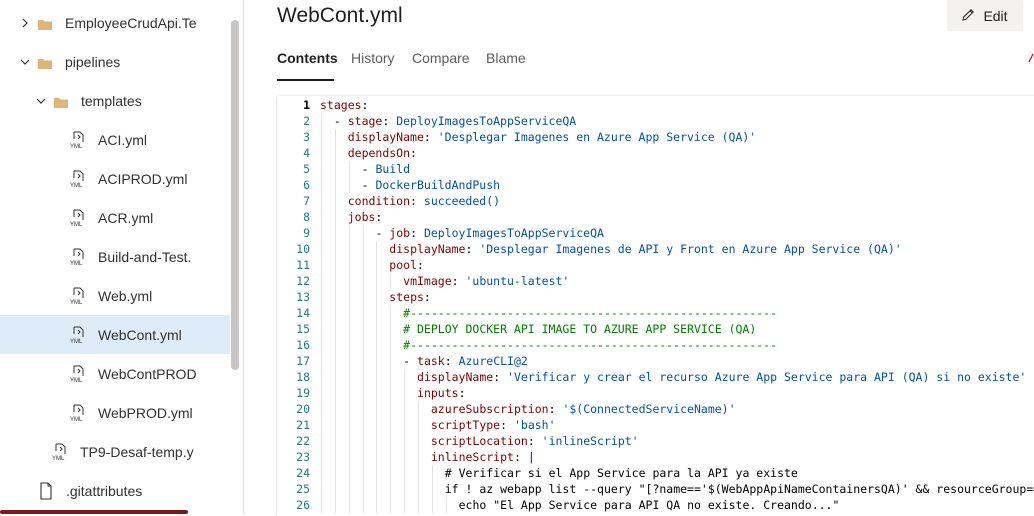  I want to click on tree-item: YML ACIPROD.yml, so click(115, 178).